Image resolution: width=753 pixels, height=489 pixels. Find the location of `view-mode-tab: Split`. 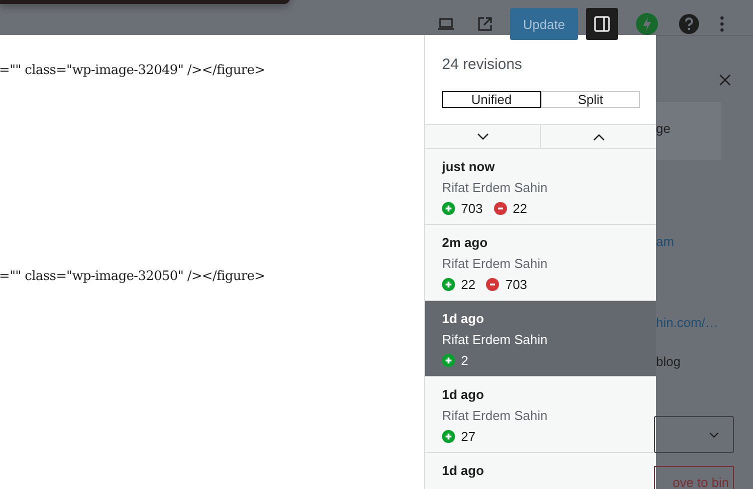

view-mode-tab: Split is located at coordinates (590, 99).